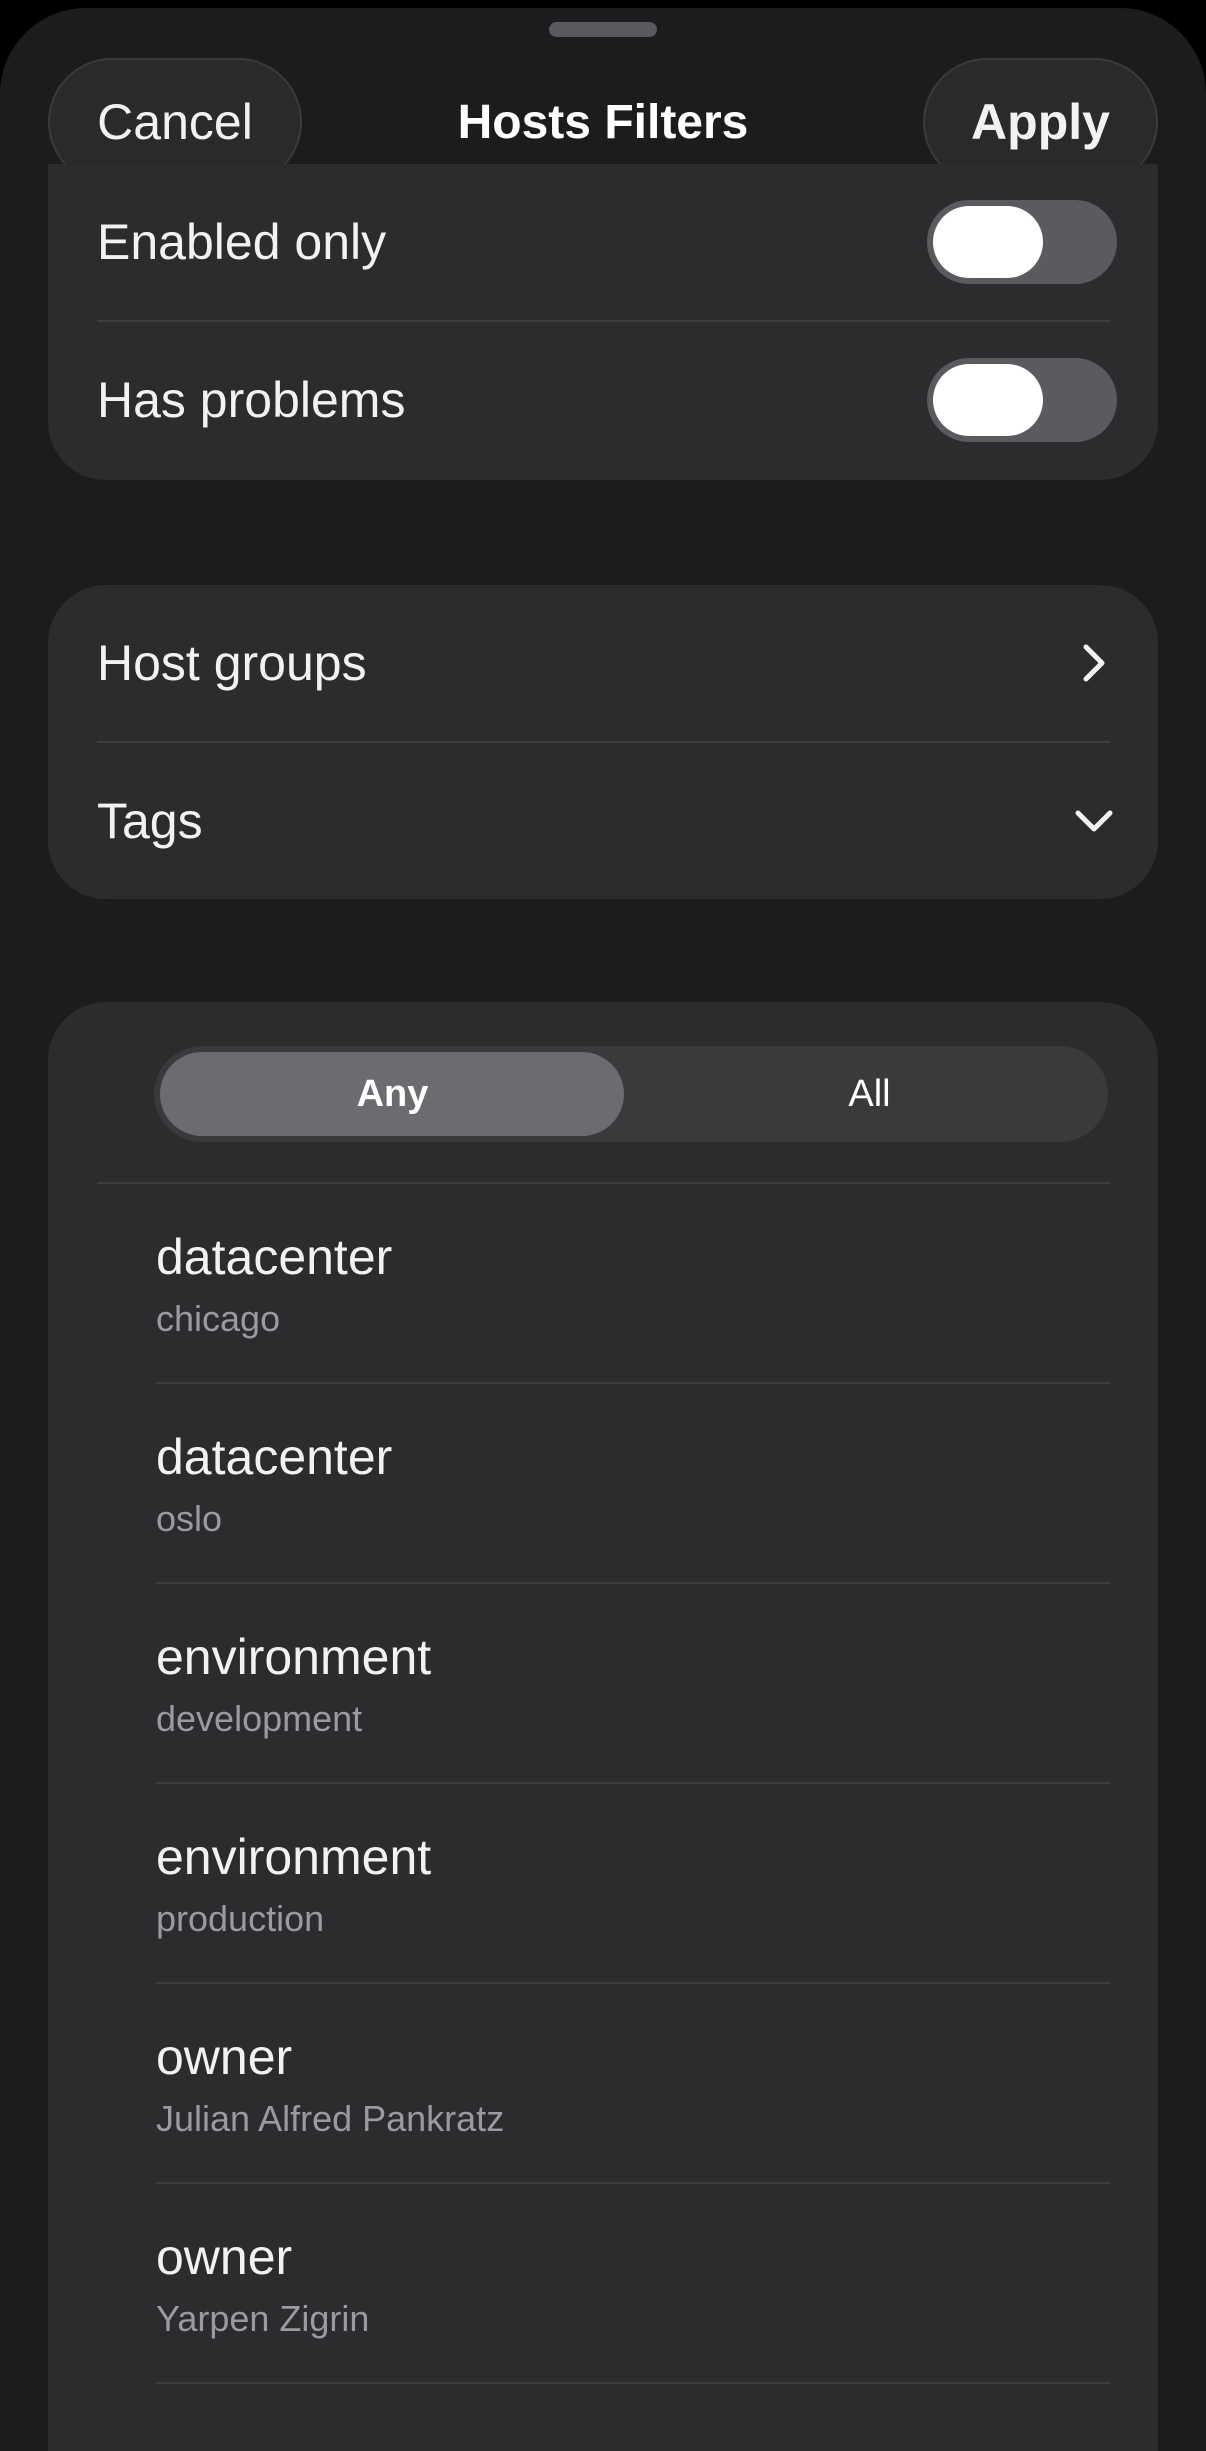 This screenshot has width=1206, height=2451. I want to click on tag-value: development, so click(259, 1718).